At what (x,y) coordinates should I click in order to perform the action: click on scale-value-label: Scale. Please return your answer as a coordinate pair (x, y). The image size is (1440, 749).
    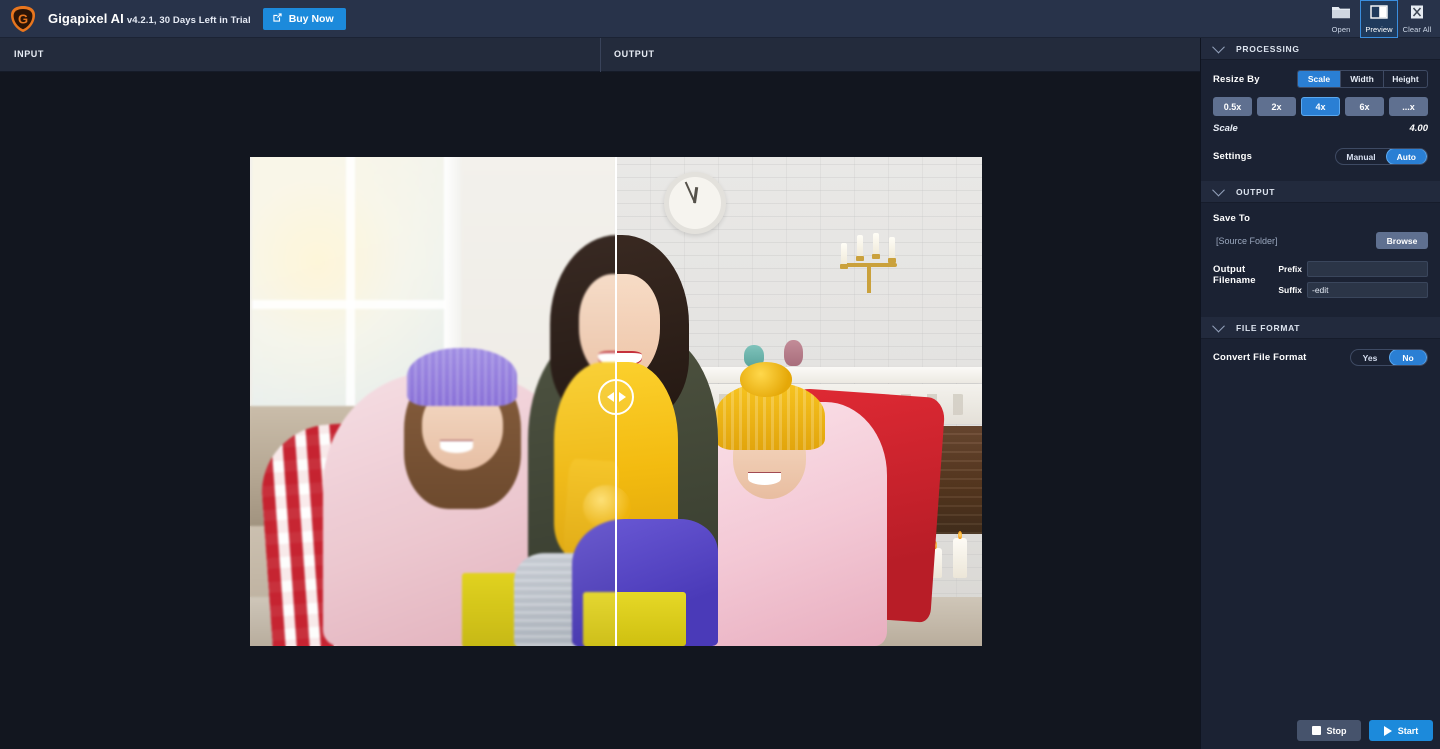
    Looking at the image, I should click on (1225, 128).